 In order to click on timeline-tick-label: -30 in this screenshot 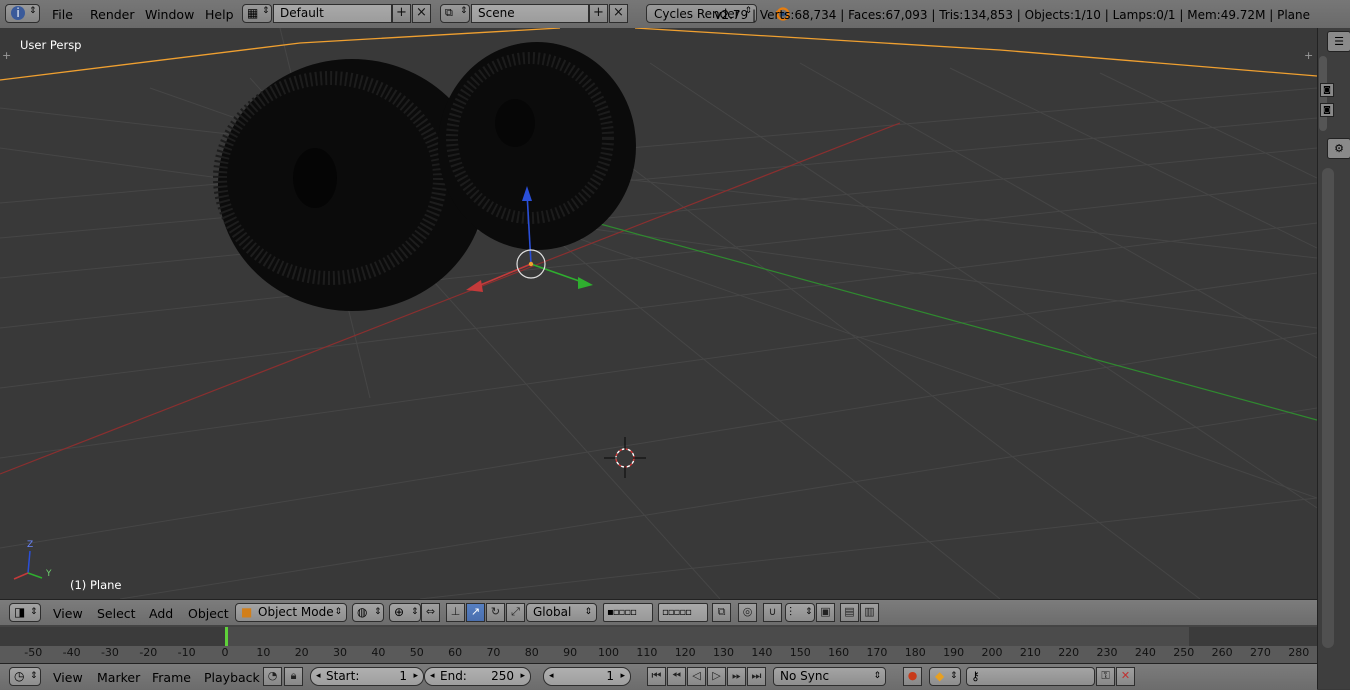, I will do `click(109, 652)`.